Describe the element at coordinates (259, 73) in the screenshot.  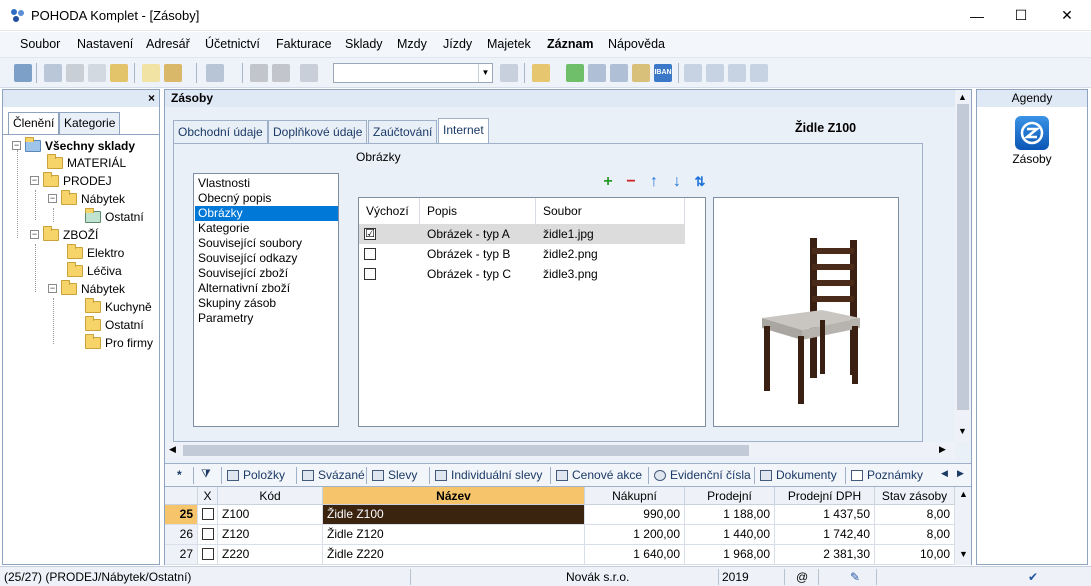
I see `save-icon` at that location.